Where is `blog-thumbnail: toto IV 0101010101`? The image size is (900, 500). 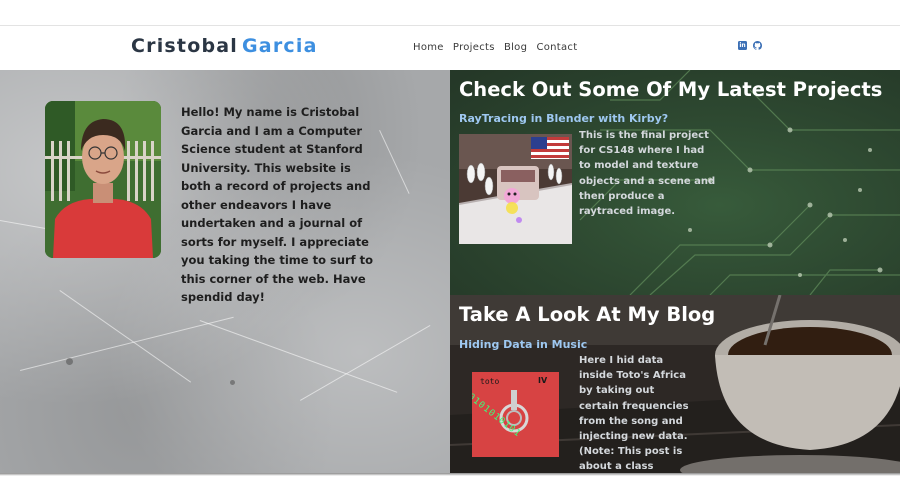 blog-thumbnail: toto IV 0101010101 is located at coordinates (515, 414).